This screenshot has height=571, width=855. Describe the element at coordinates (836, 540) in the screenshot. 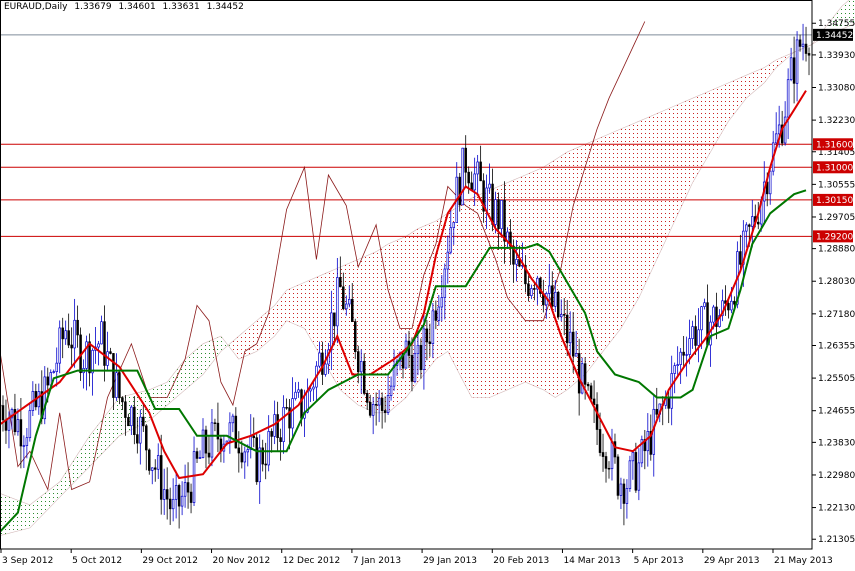

I see `y-tick-label: 1.21305` at that location.